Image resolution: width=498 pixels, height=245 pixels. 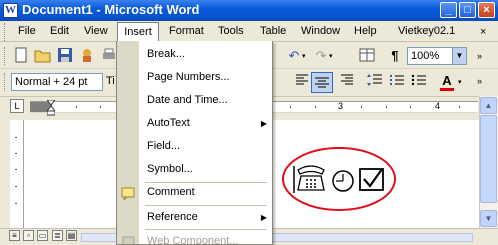 I want to click on show-hide-icon: ¶, so click(x=395, y=56).